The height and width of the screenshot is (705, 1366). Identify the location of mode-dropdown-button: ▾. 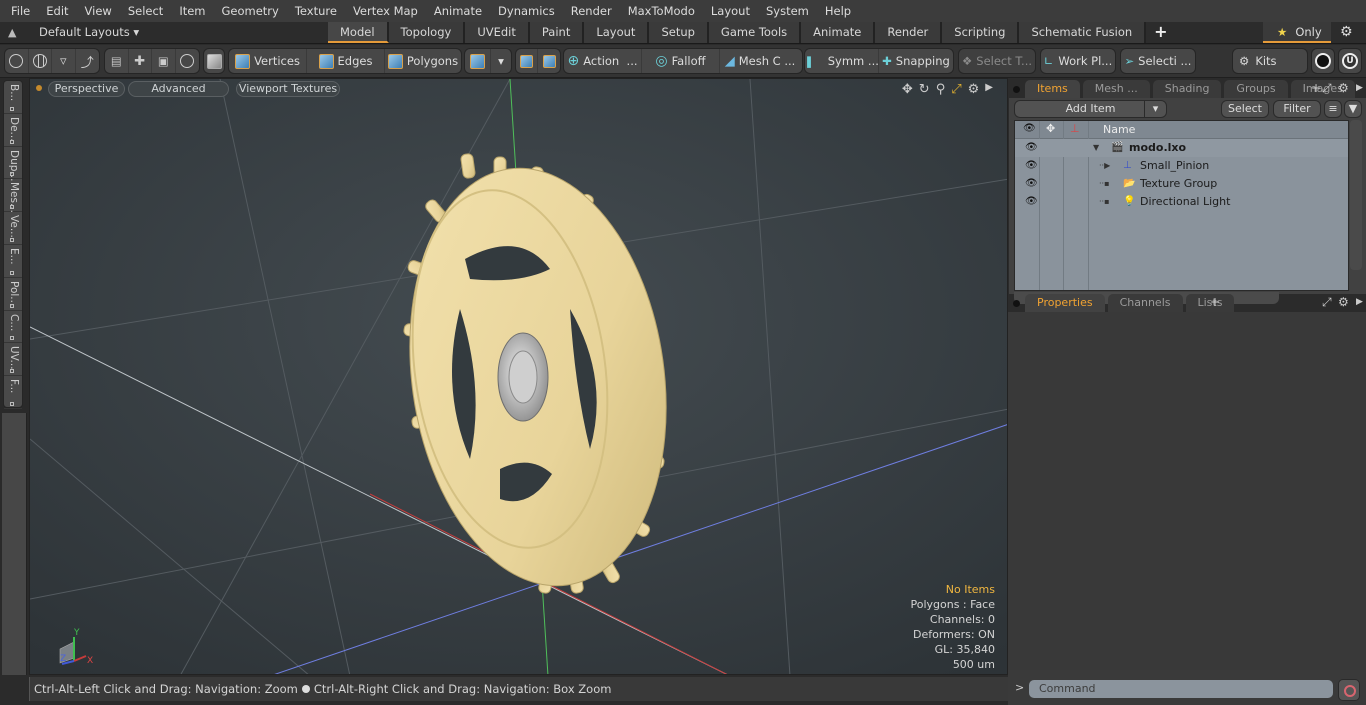
(501, 61).